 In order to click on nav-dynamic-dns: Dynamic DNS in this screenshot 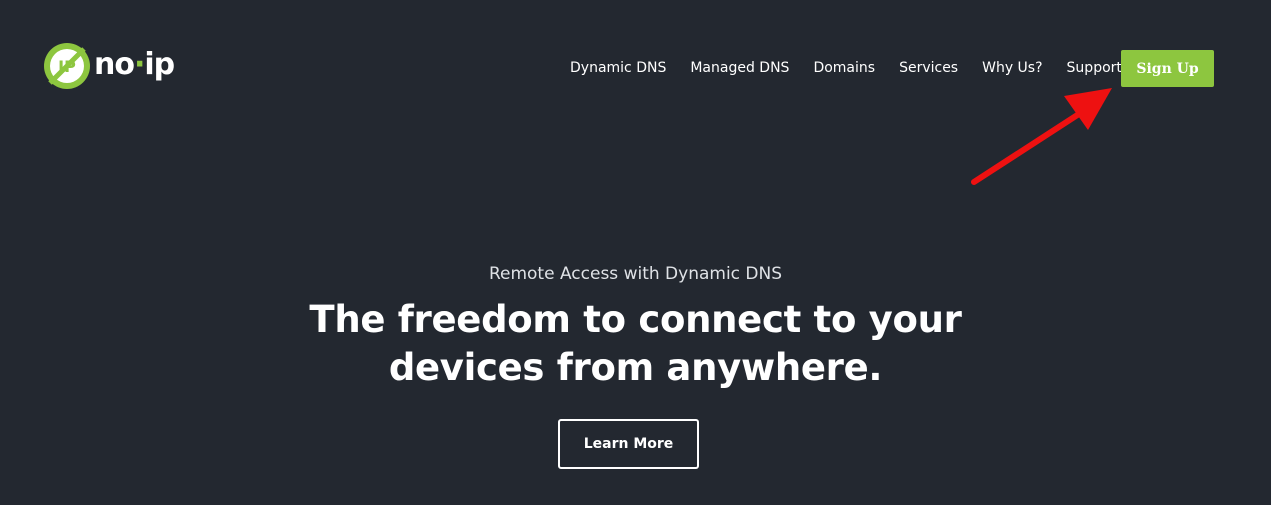, I will do `click(618, 68)`.